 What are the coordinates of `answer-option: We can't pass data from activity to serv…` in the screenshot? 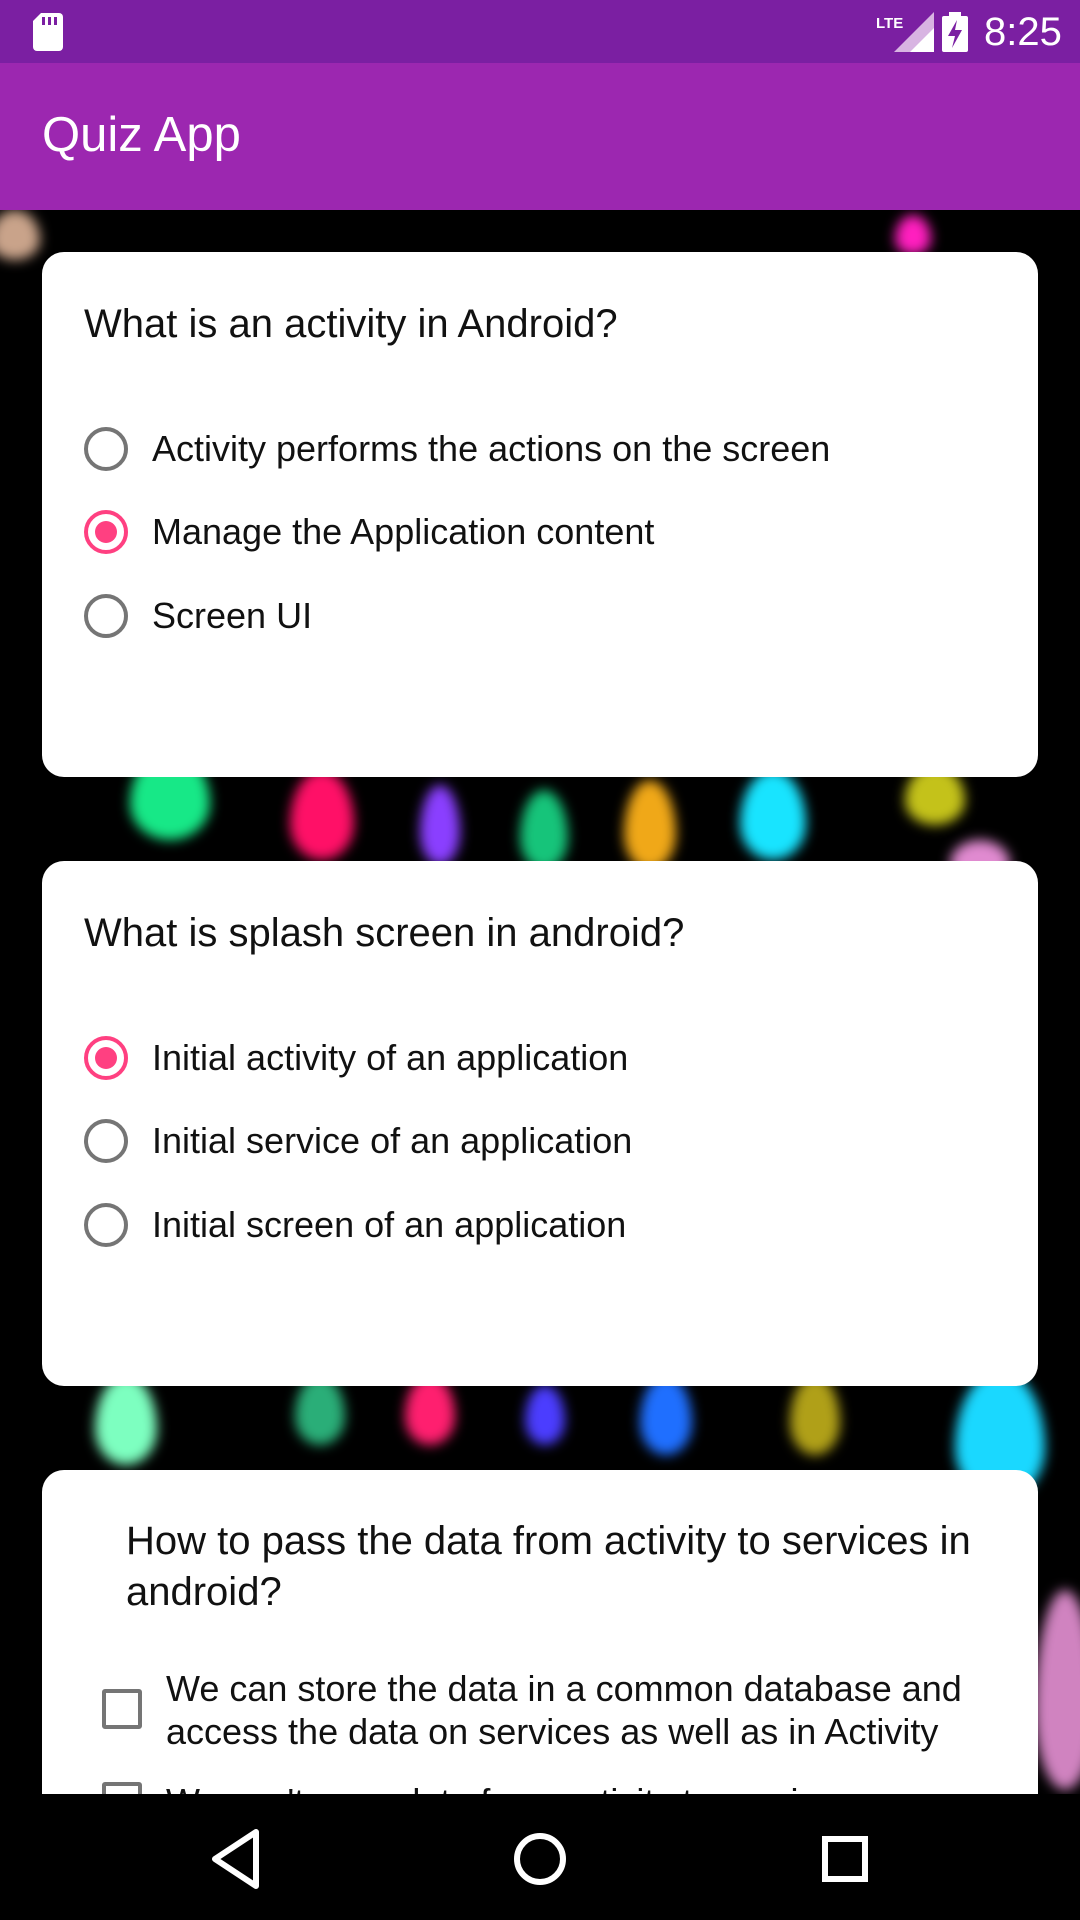 It's located at (478, 1783).